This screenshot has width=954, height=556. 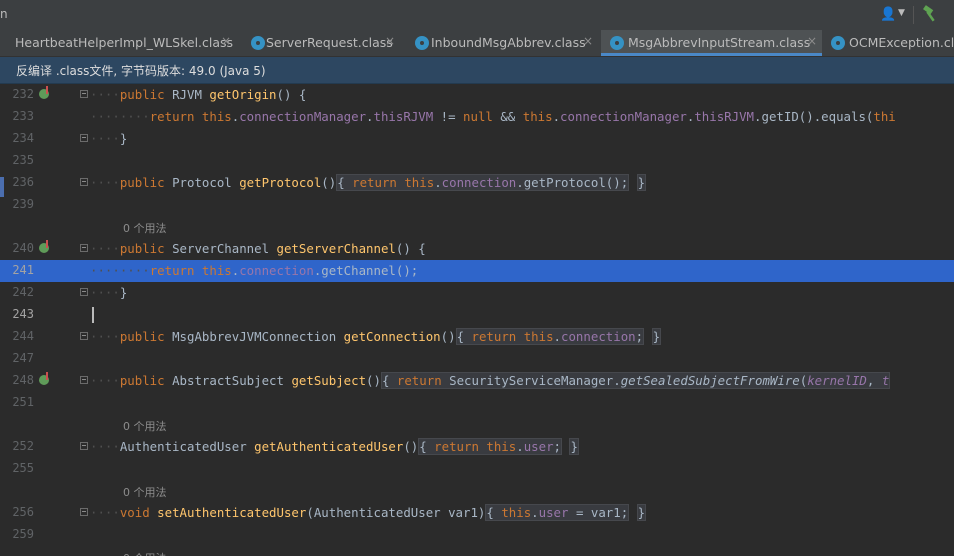 I want to click on code-line: 239, so click(x=477, y=205).